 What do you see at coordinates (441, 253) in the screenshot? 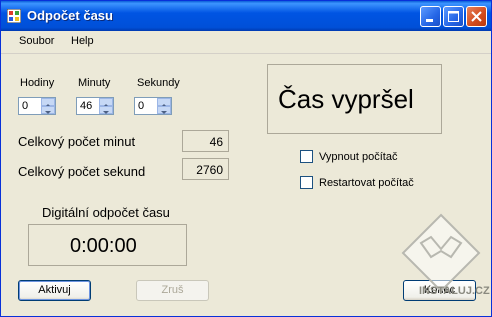
I see `watermark-logo-icon` at bounding box center [441, 253].